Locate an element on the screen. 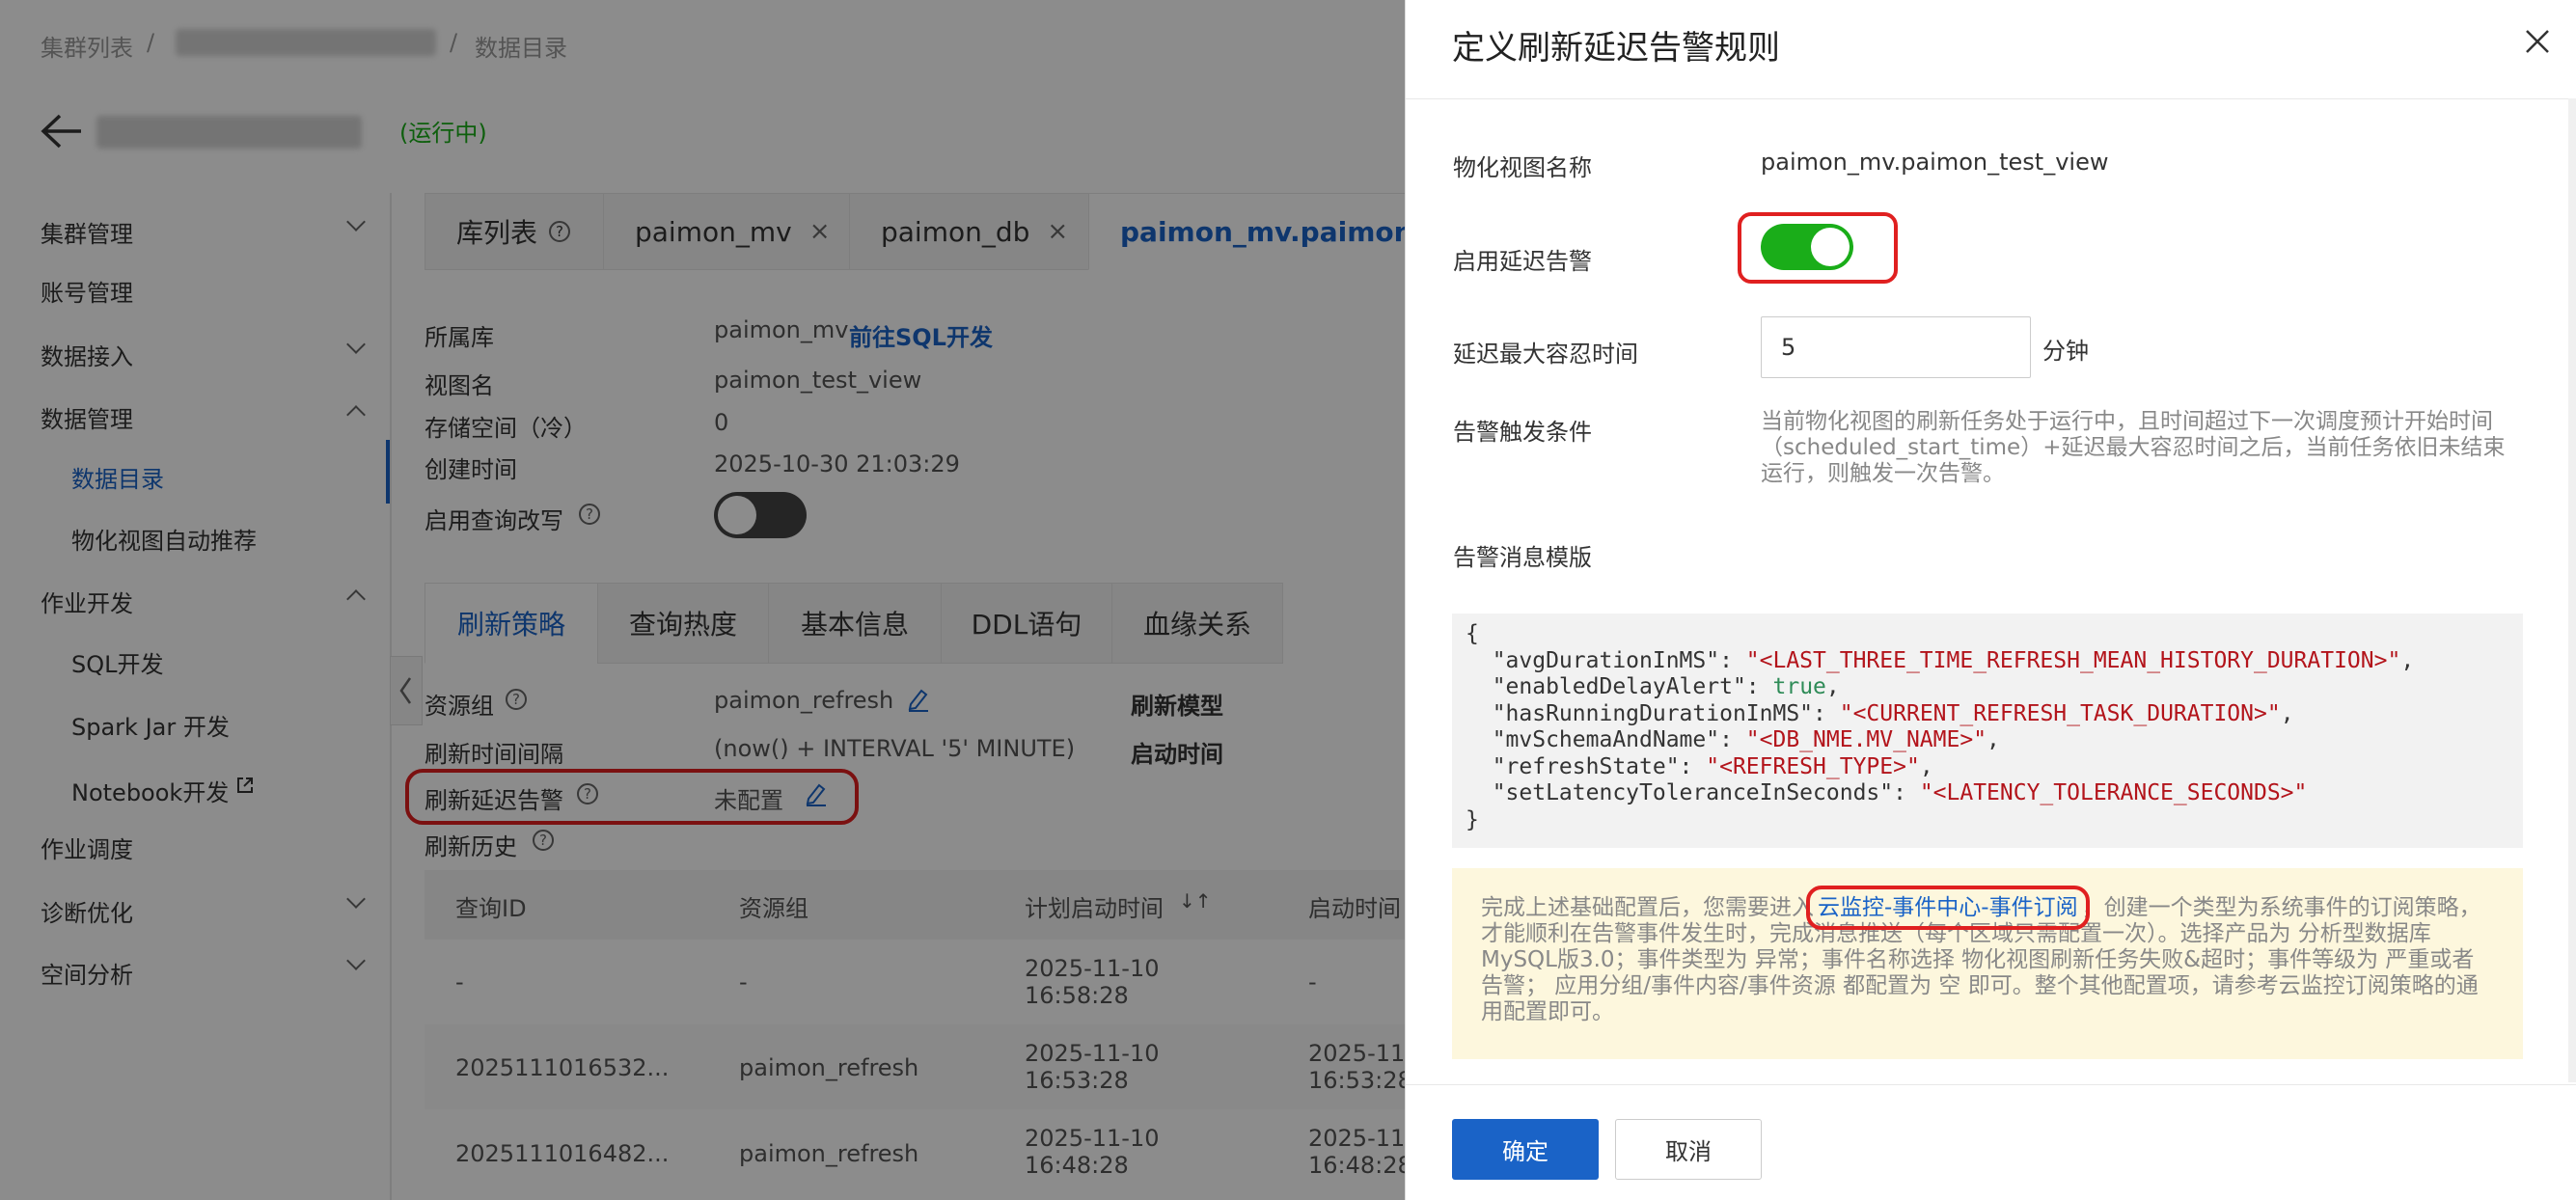 The width and height of the screenshot is (2576, 1200). close-icon is located at coordinates (2538, 41).